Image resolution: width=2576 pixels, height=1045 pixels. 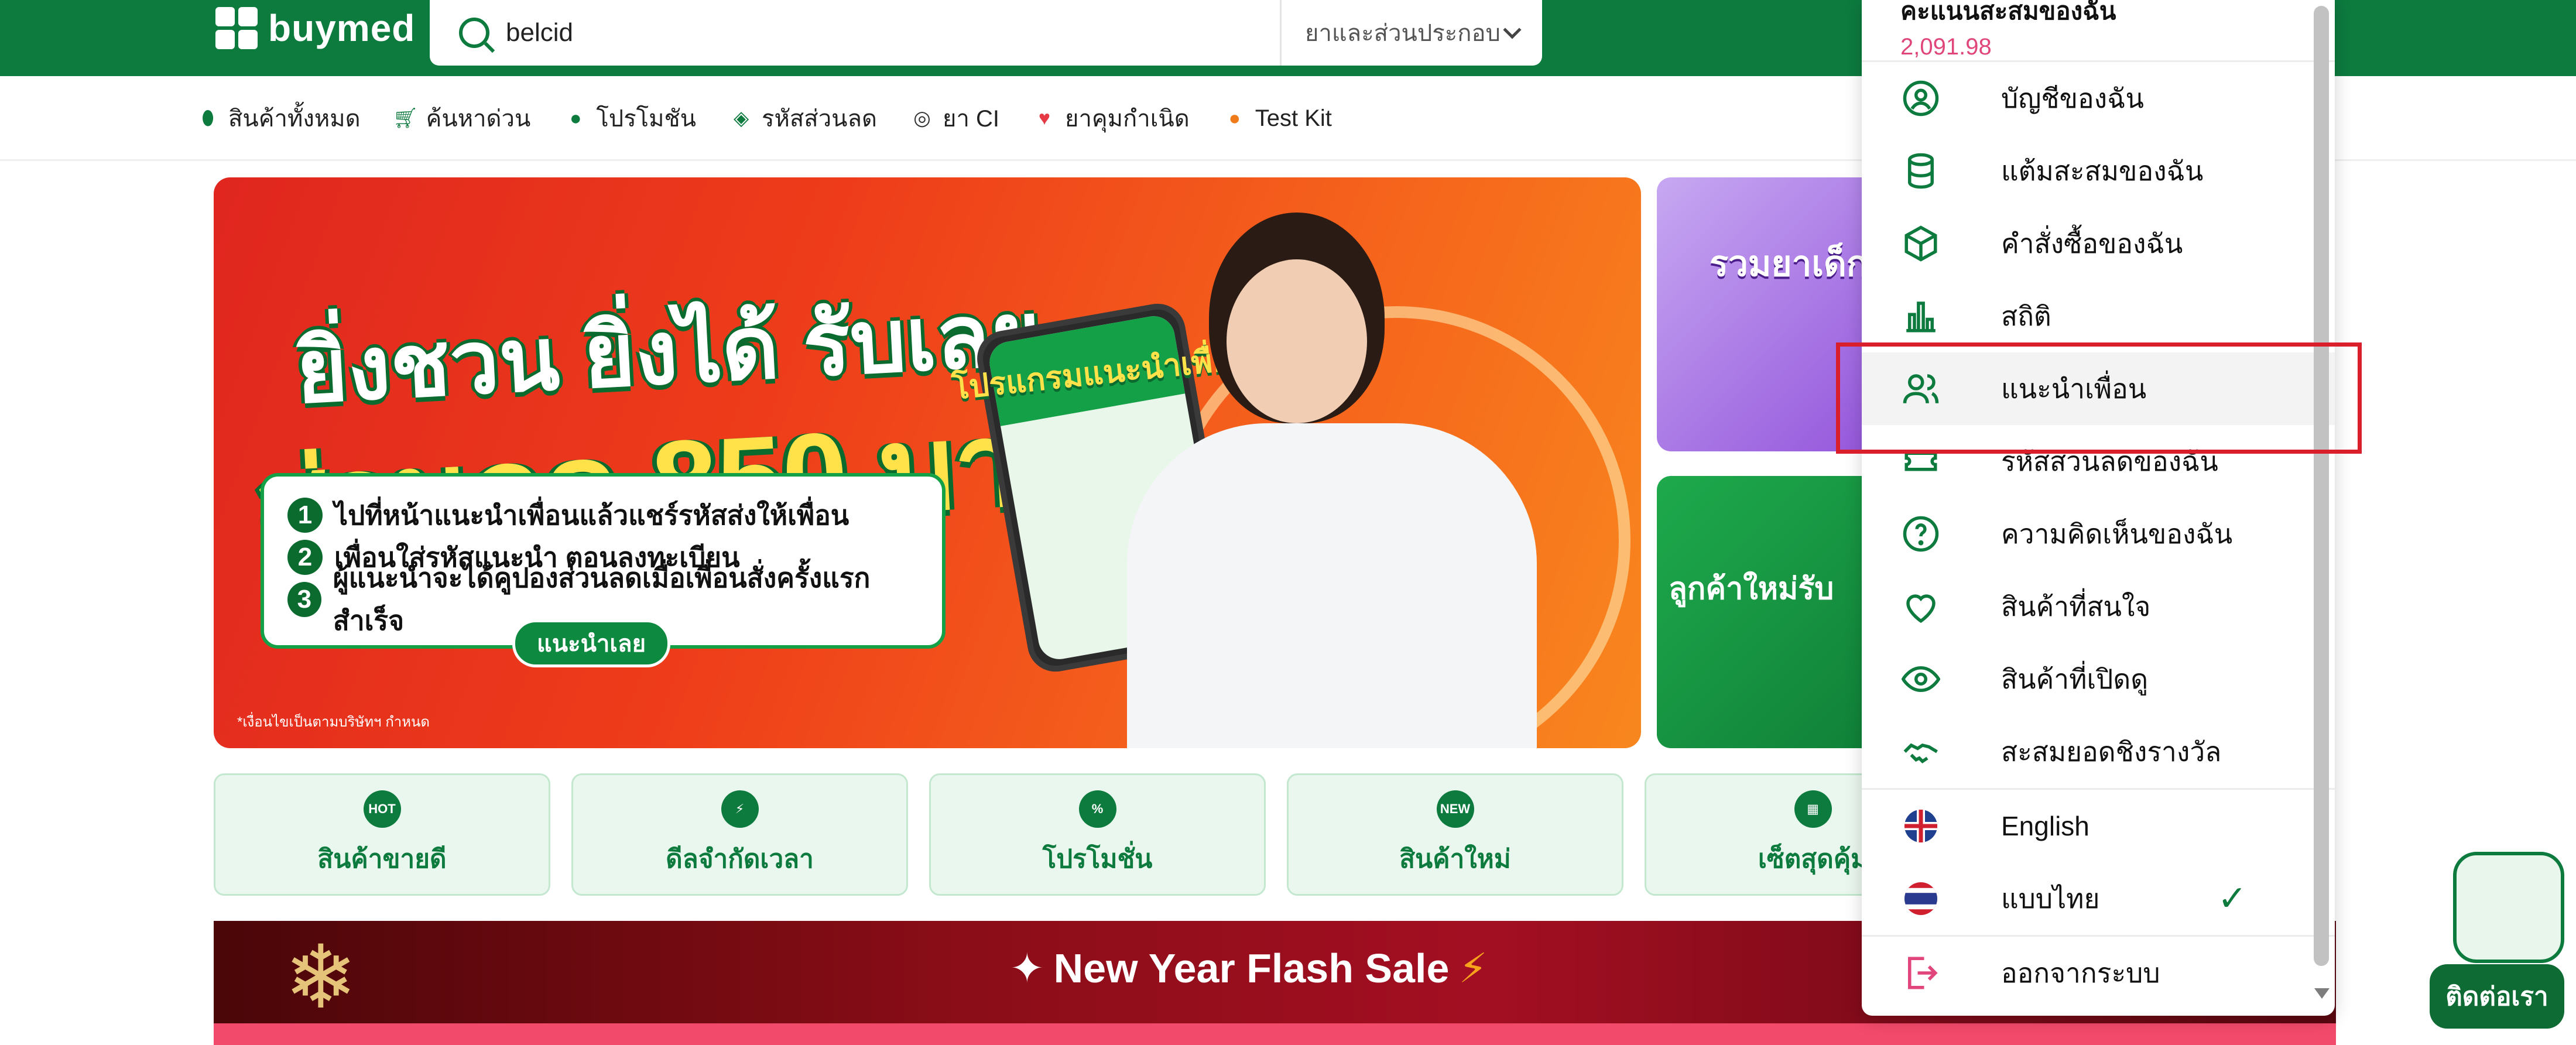 I want to click on nav-label: โปรโมชัน, so click(x=646, y=119).